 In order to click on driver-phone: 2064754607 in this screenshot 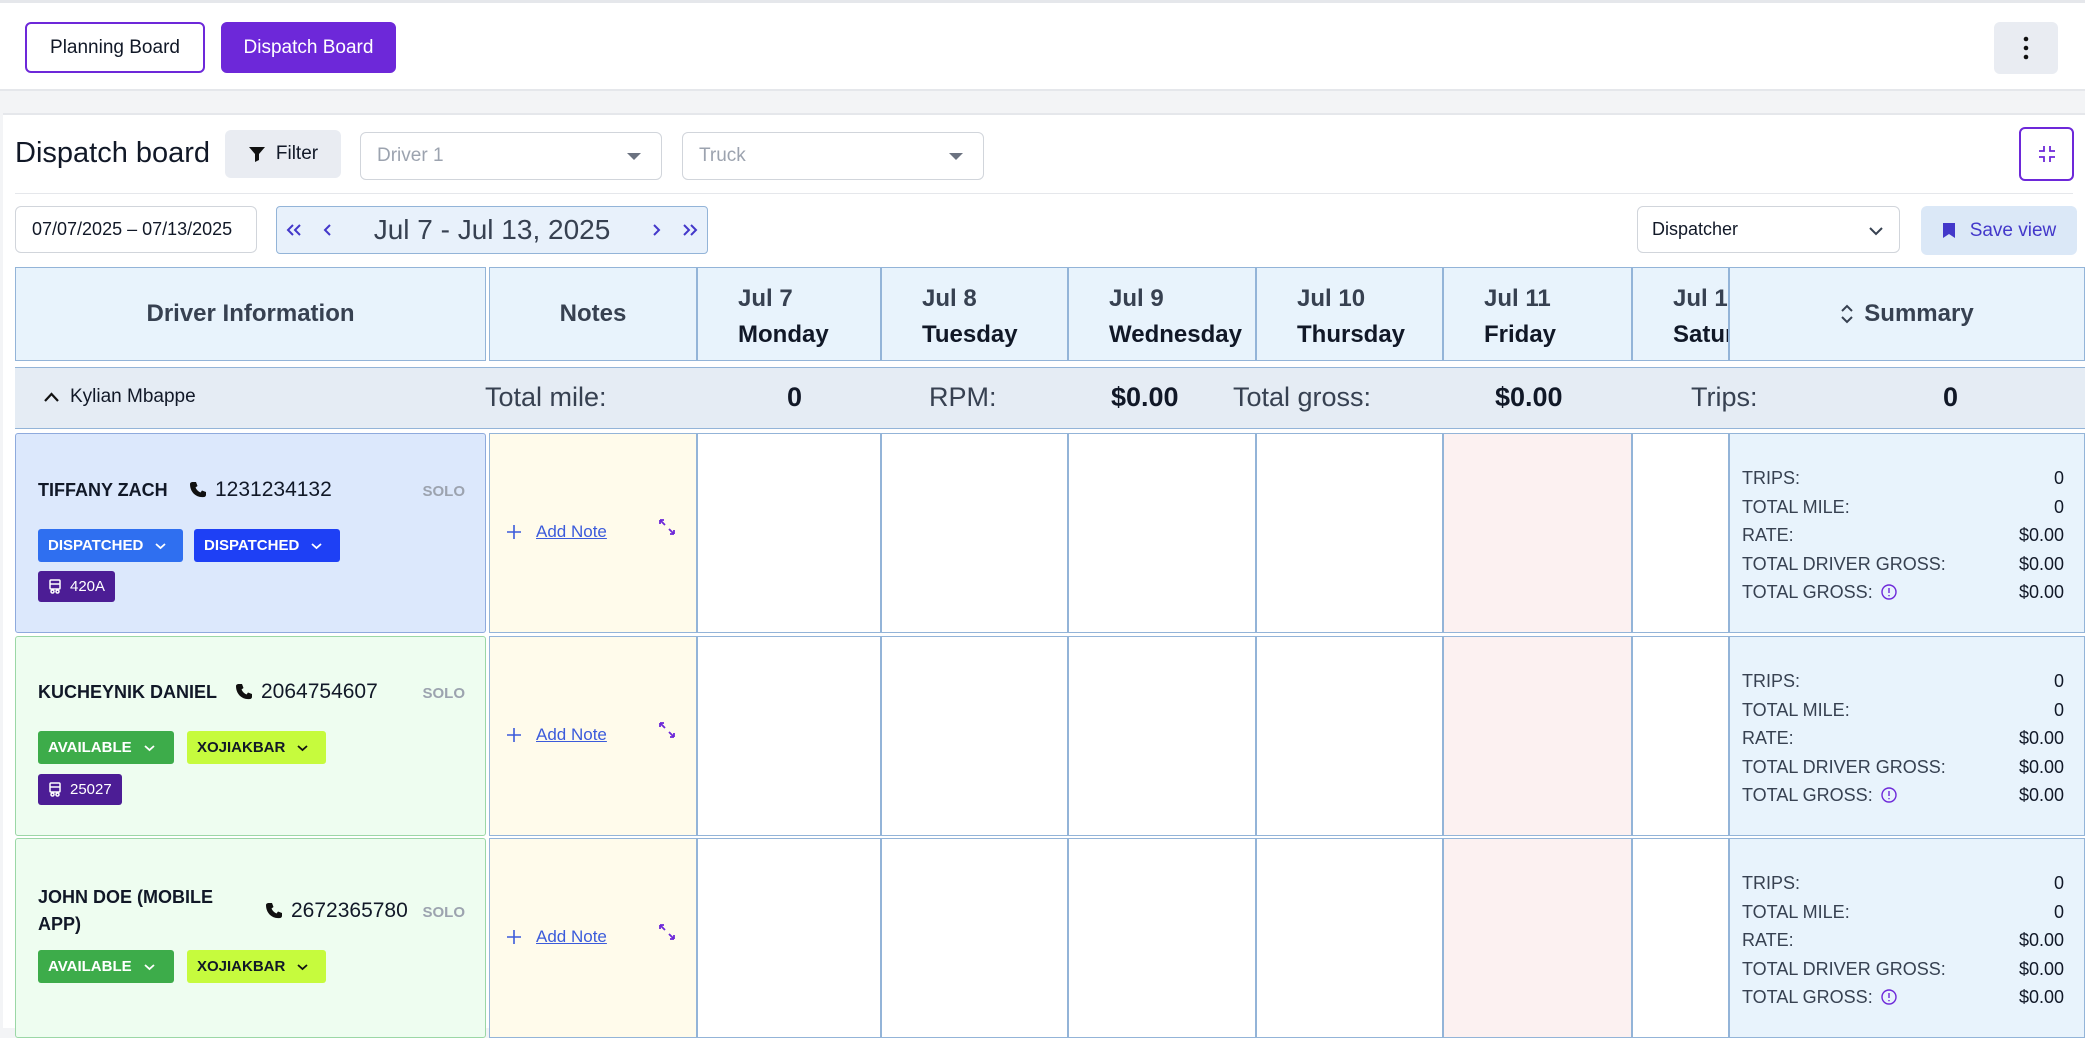, I will do `click(306, 692)`.